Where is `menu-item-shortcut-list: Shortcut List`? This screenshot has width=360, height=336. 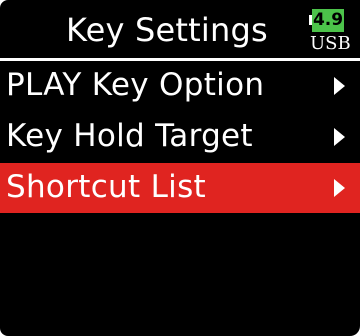 menu-item-shortcut-list: Shortcut List is located at coordinates (180, 188).